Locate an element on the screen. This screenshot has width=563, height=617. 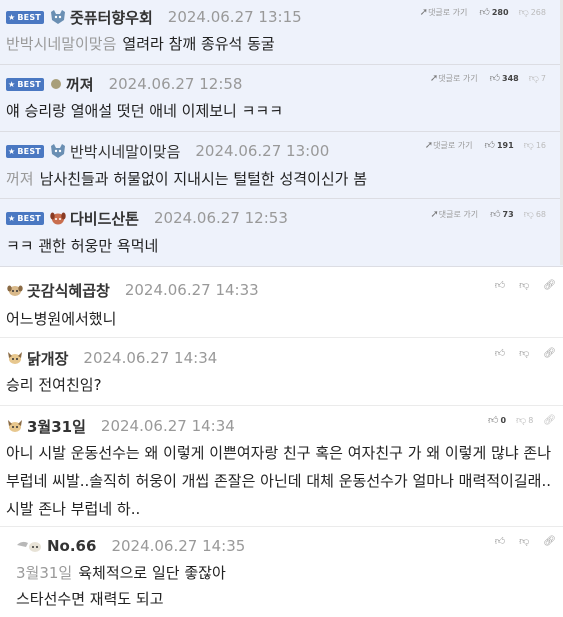
dot-icon is located at coordinates (56, 84).